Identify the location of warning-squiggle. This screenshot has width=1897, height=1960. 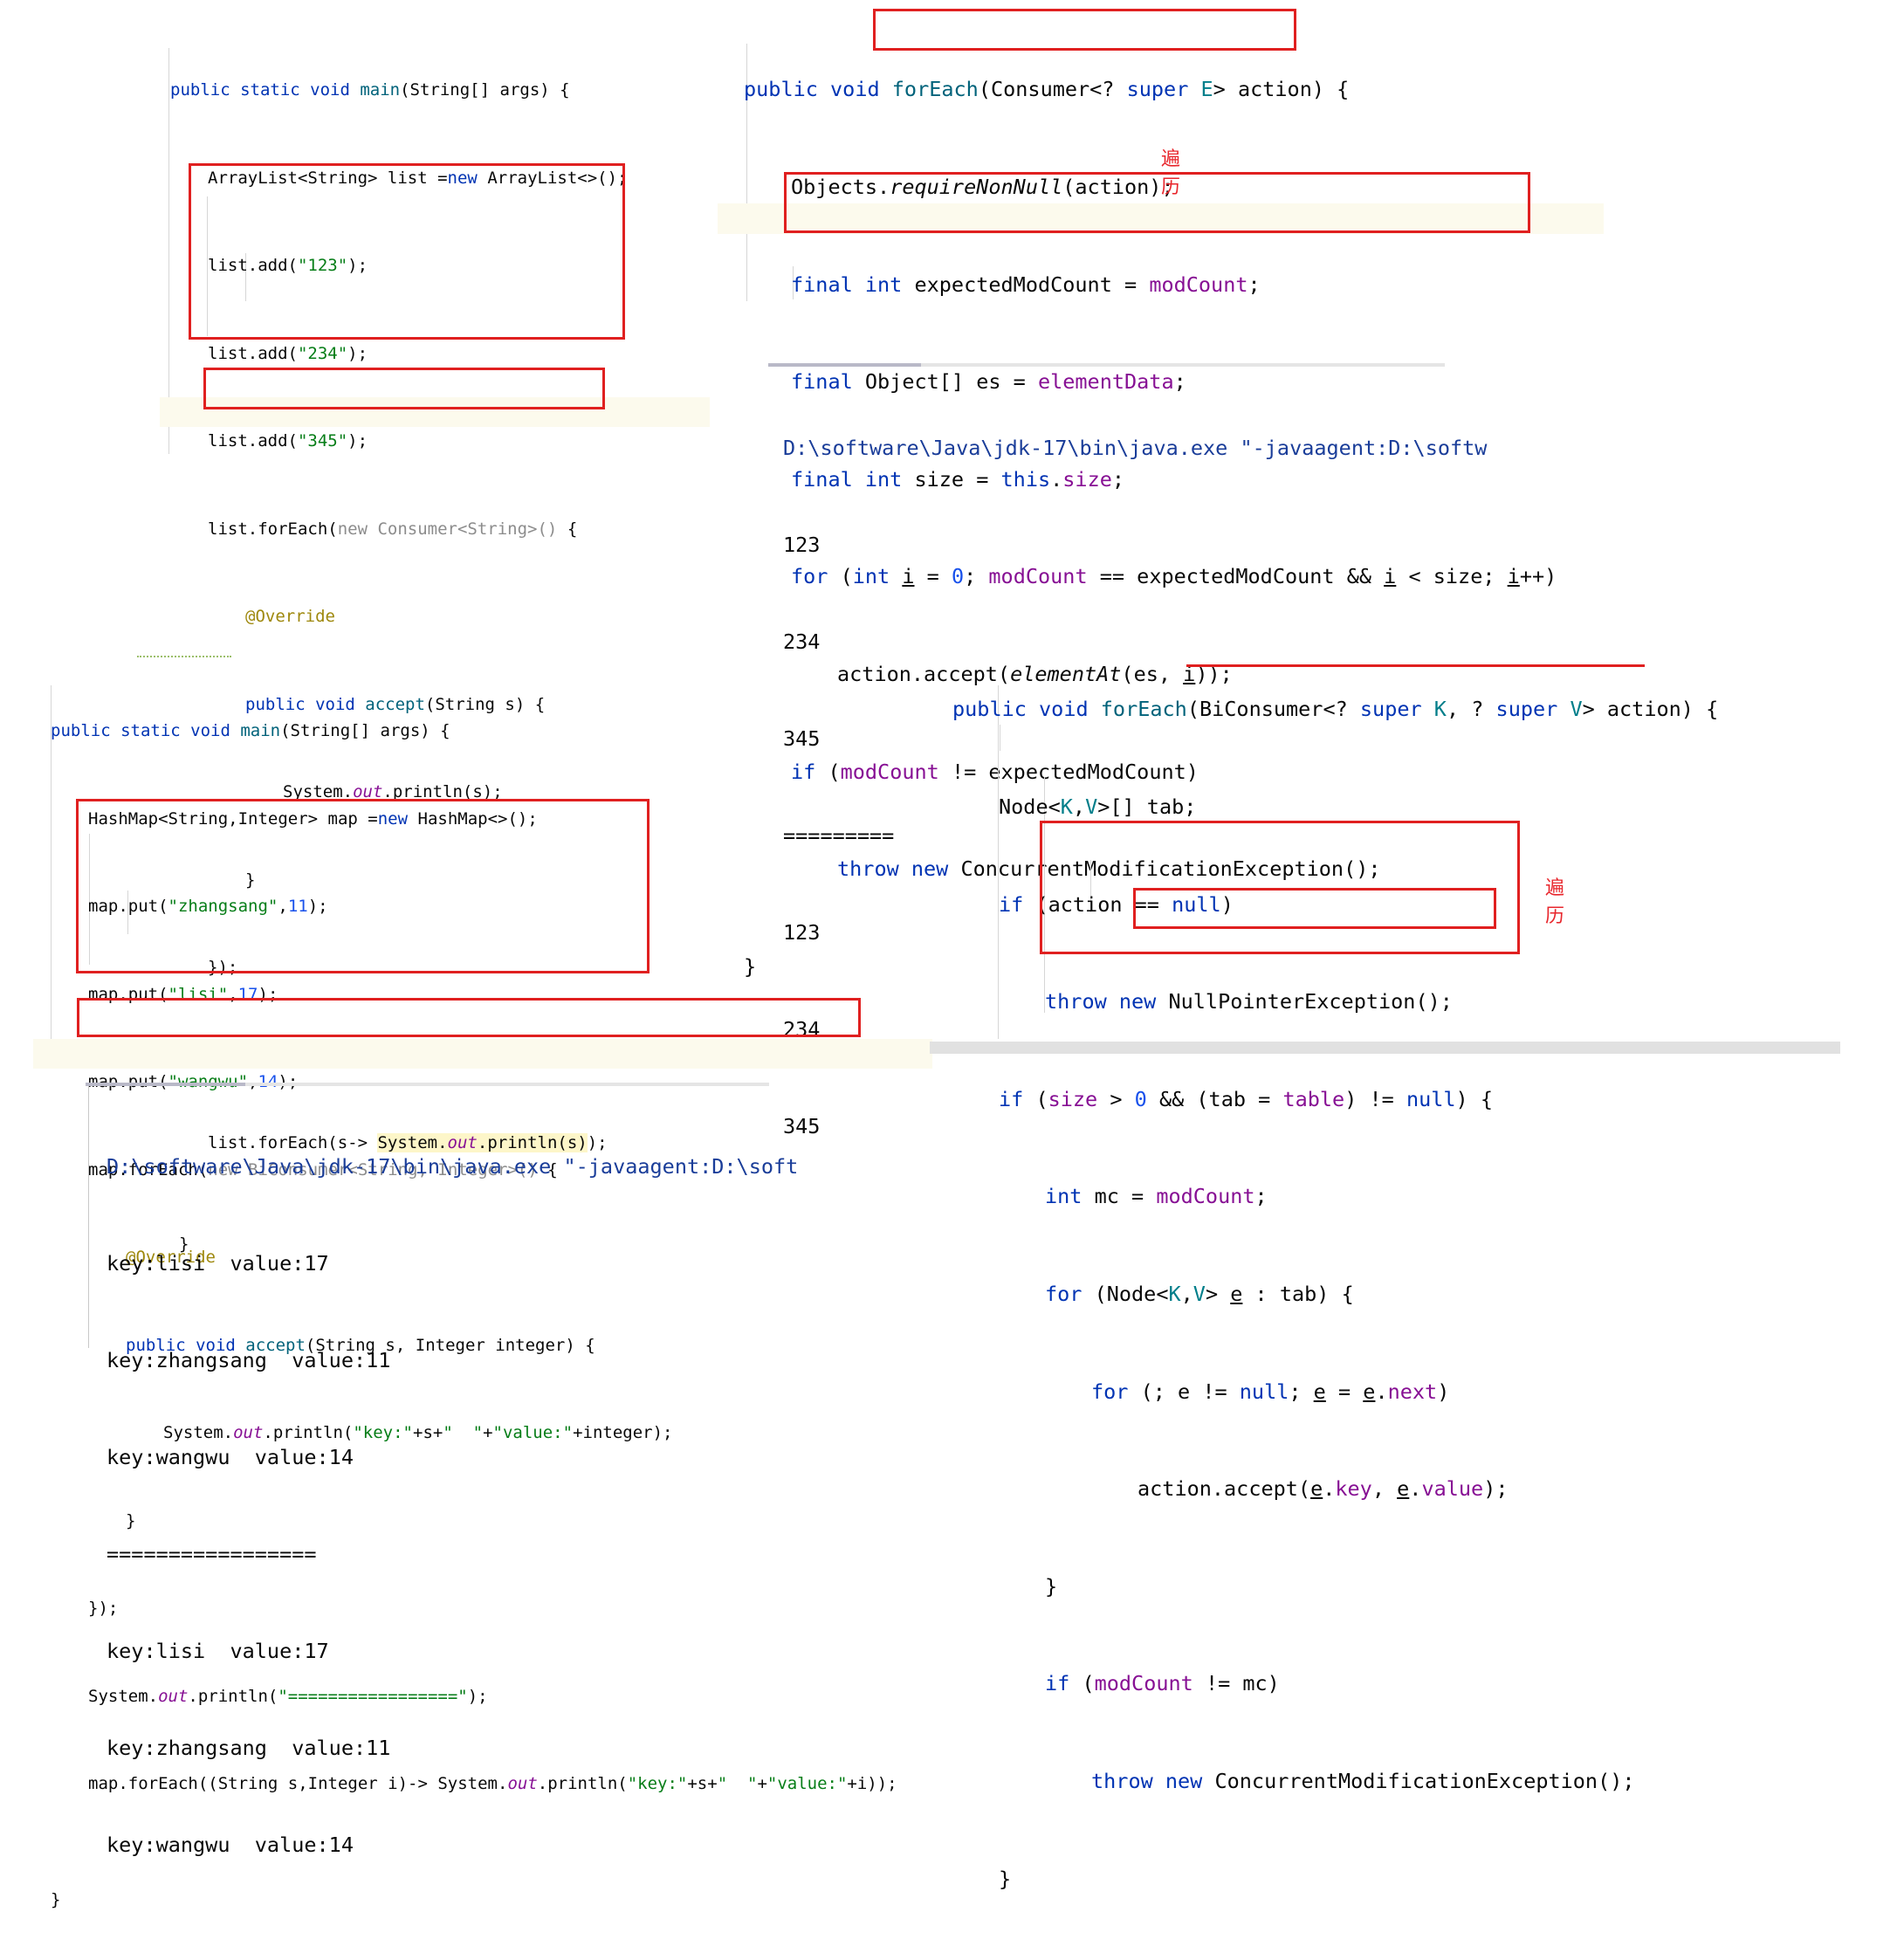
(184, 655).